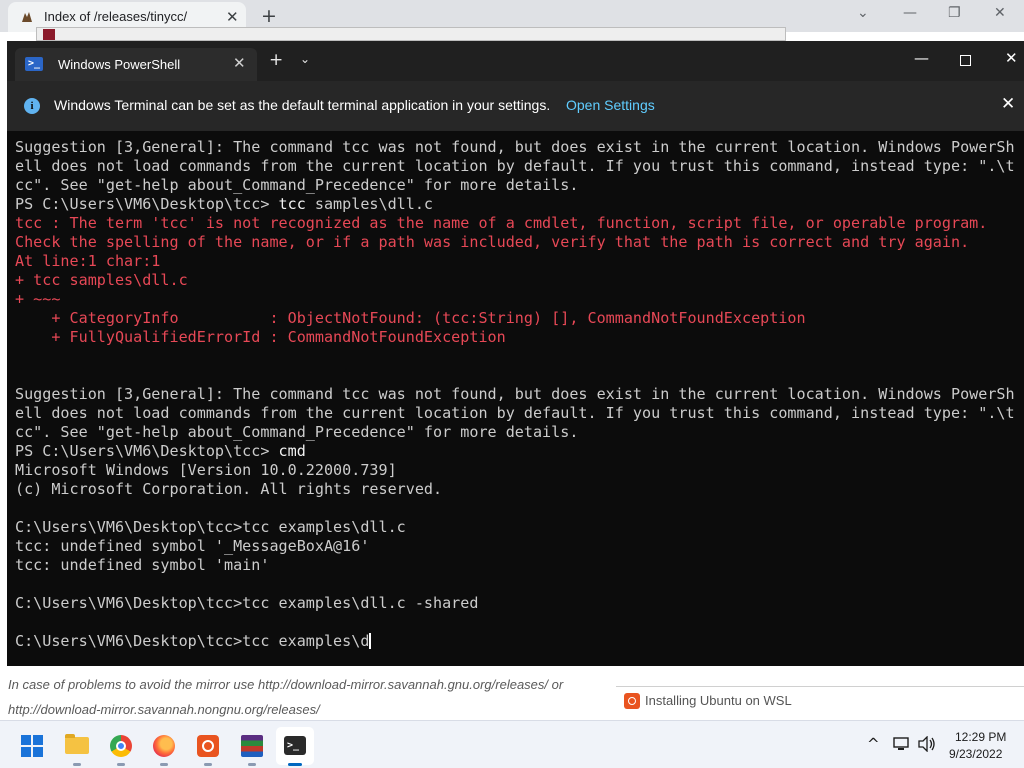 The image size is (1024, 768). Describe the element at coordinates (921, 58) in the screenshot. I see `minimize-icon: —` at that location.